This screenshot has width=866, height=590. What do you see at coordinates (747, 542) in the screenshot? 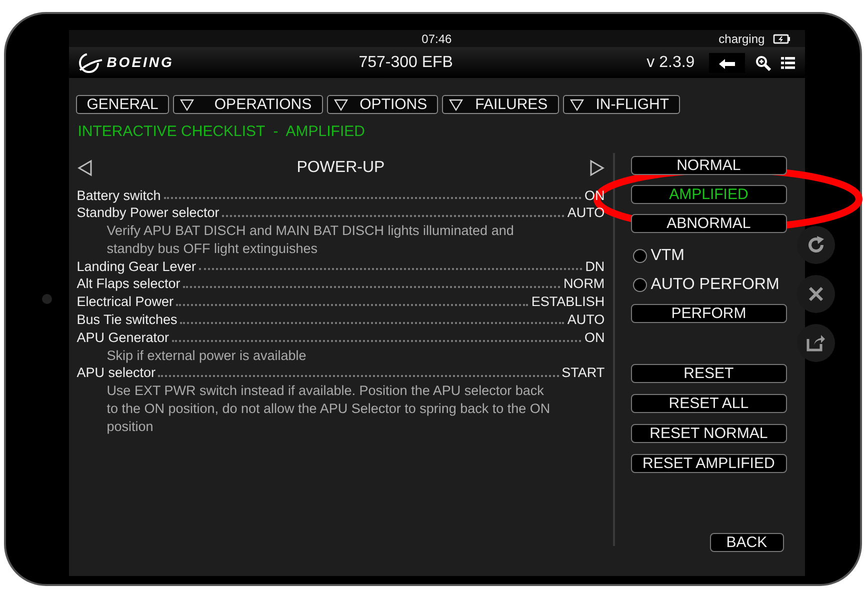
I see `back-button: BACK` at bounding box center [747, 542].